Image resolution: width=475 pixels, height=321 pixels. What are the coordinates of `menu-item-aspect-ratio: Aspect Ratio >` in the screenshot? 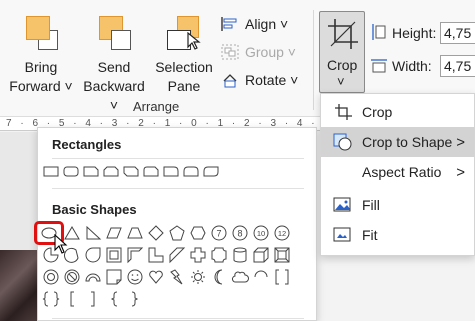 It's located at (397, 172).